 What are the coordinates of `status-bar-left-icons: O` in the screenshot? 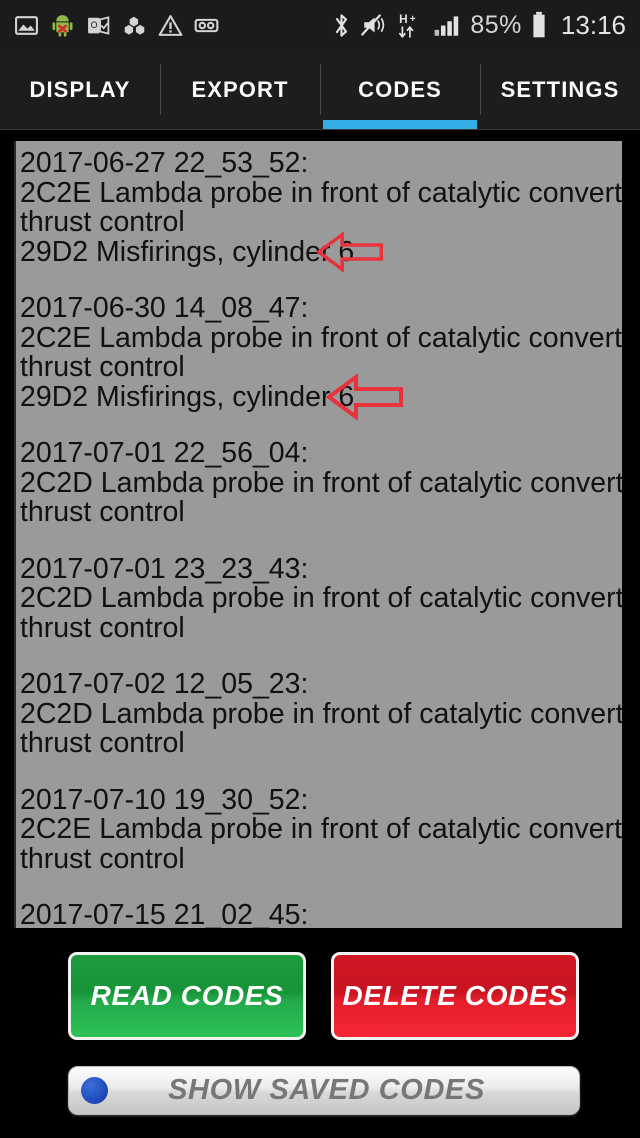 It's located at (116, 25).